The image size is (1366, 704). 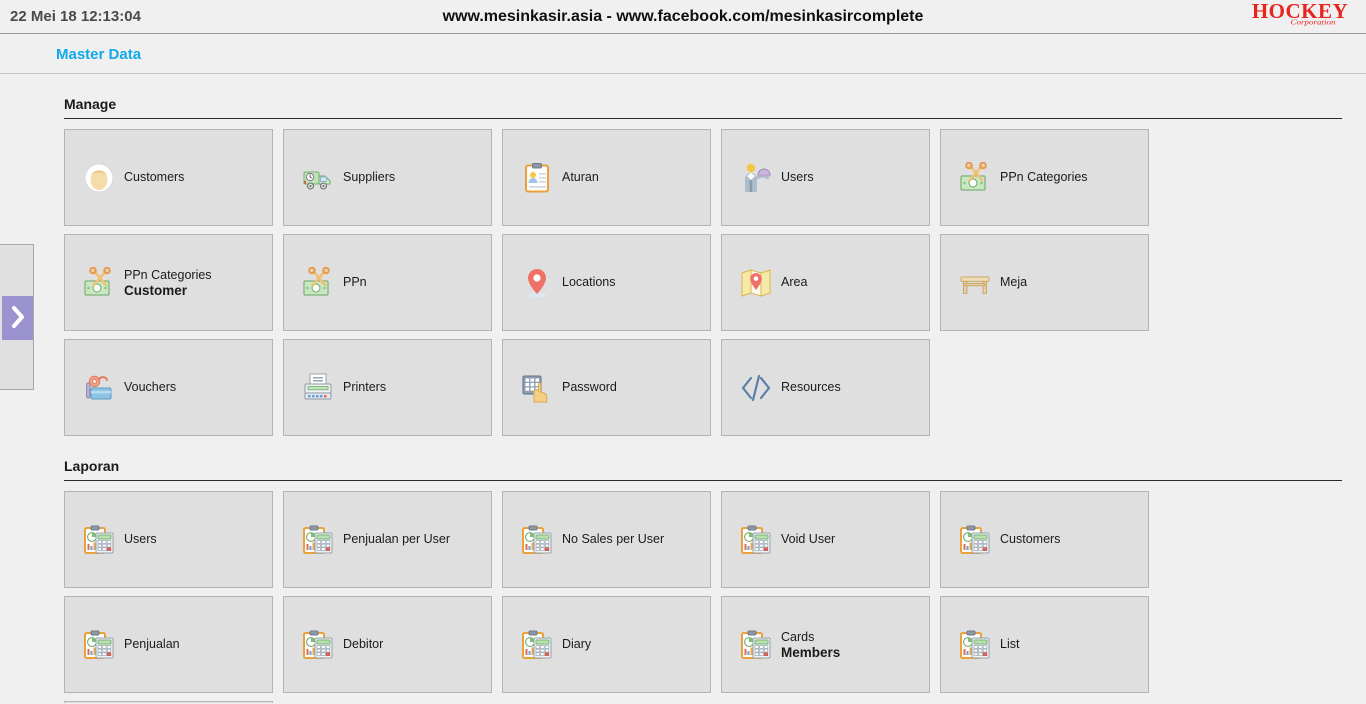 I want to click on tile-vouchers: Vouchers, so click(x=168, y=387).